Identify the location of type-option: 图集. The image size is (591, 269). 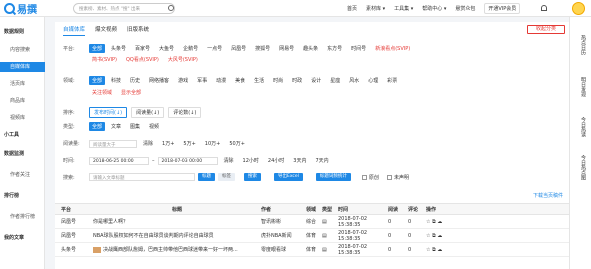
(135, 126).